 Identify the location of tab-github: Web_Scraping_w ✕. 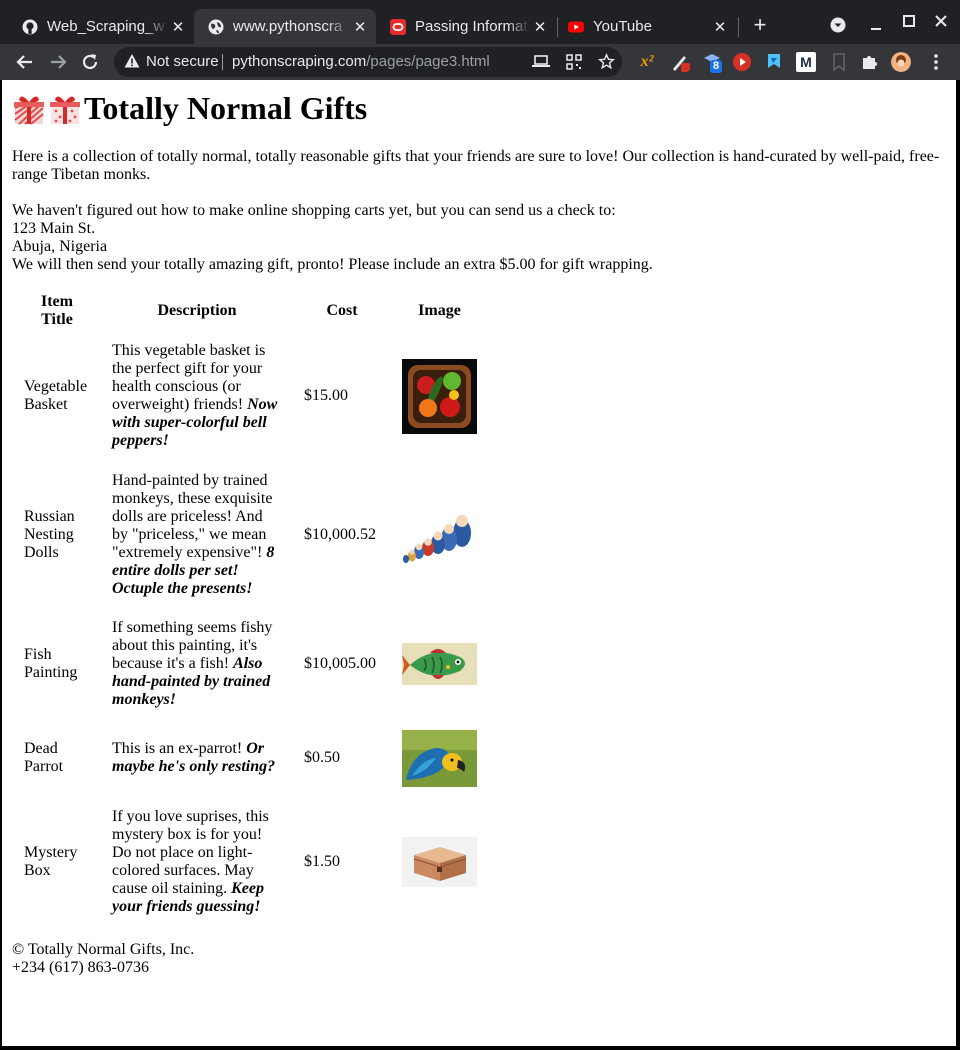
(101, 26).